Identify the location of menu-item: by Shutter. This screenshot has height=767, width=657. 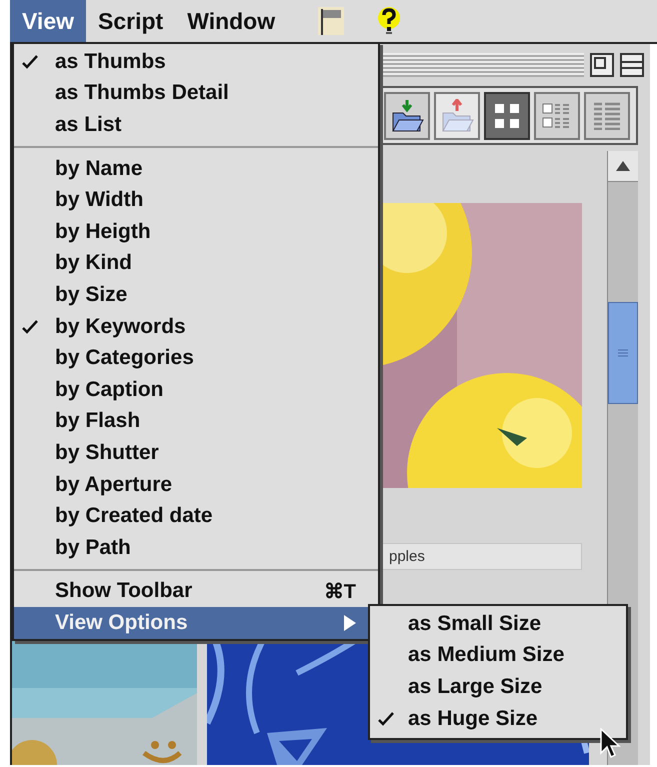
(196, 453).